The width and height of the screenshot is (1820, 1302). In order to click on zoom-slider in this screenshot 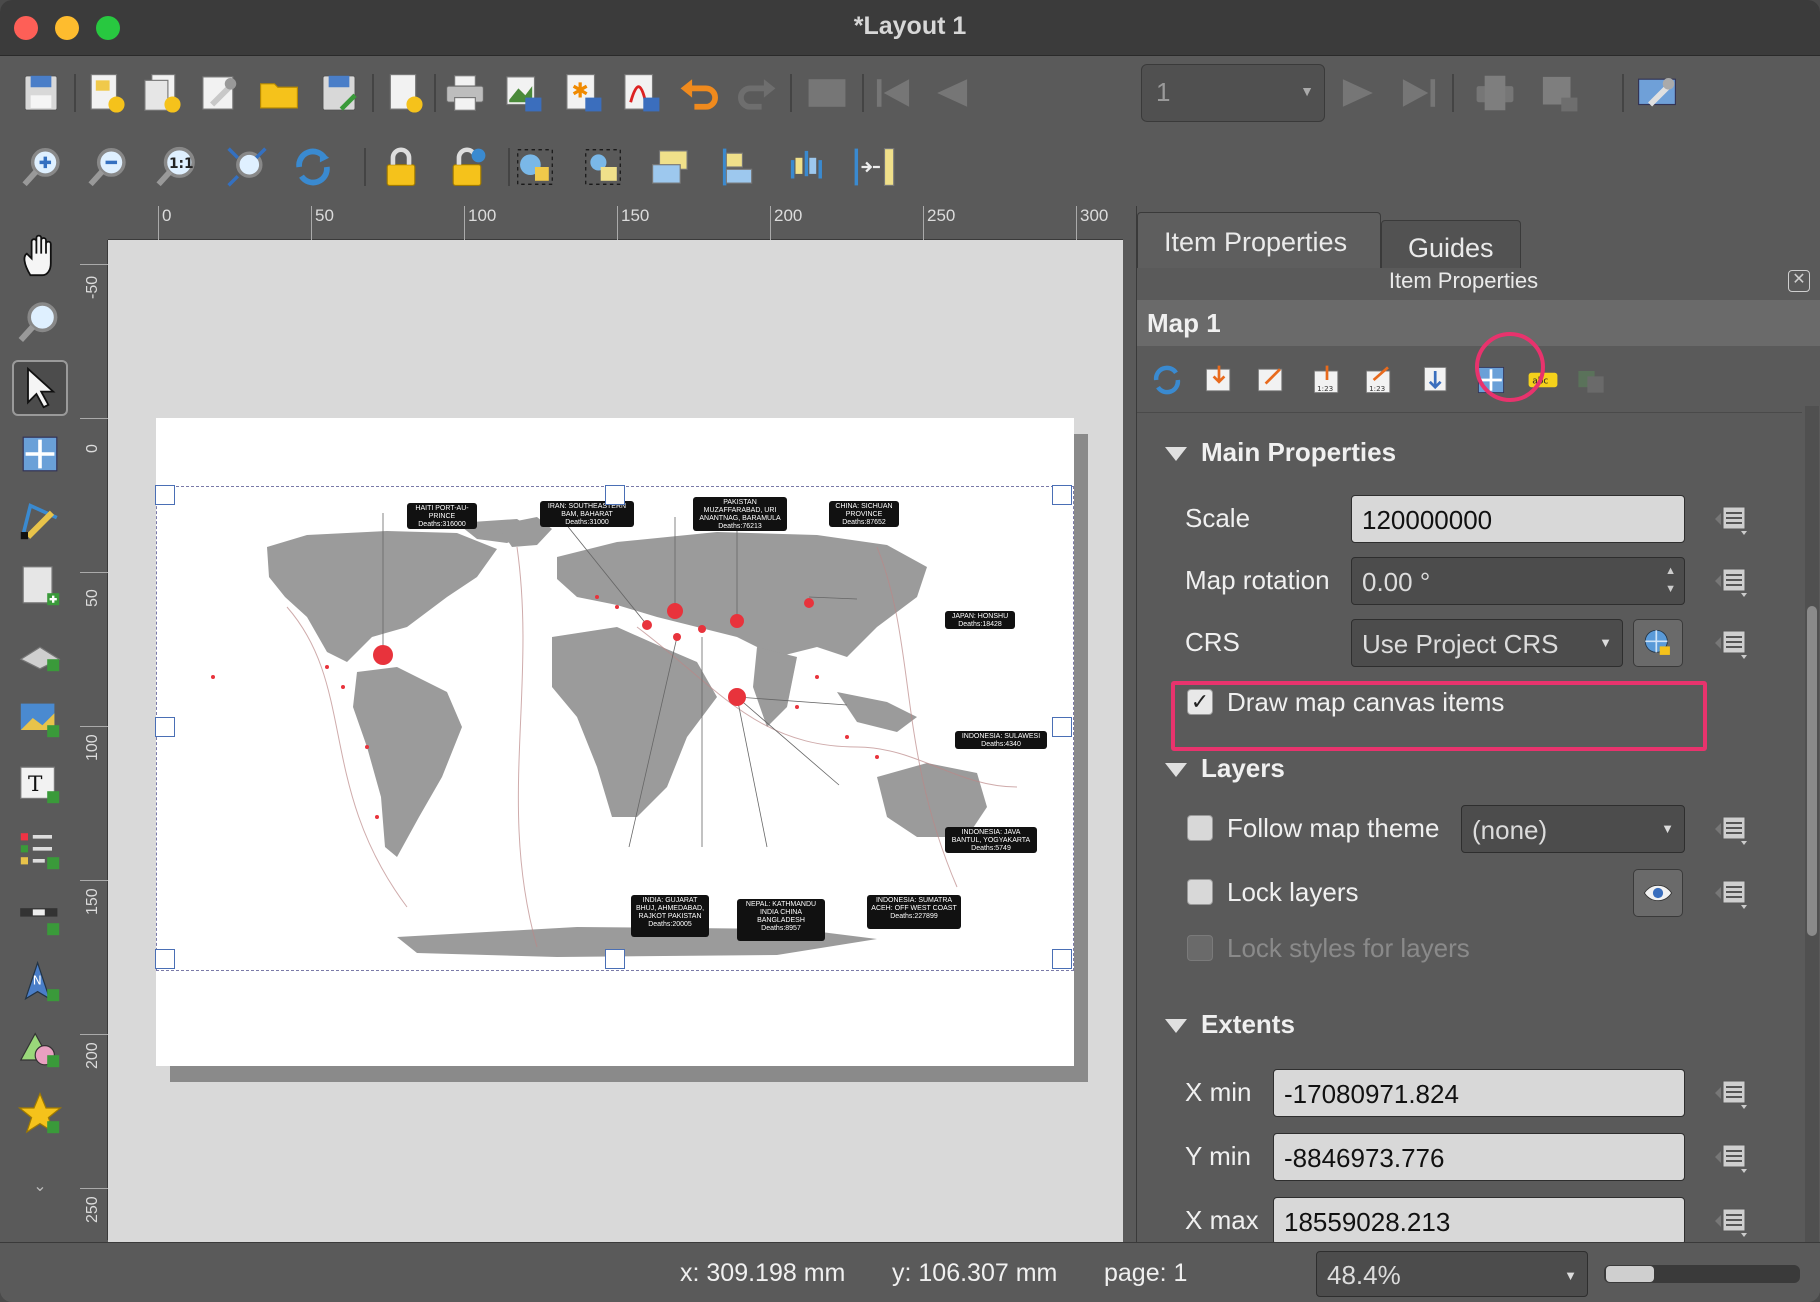, I will do `click(1702, 1274)`.